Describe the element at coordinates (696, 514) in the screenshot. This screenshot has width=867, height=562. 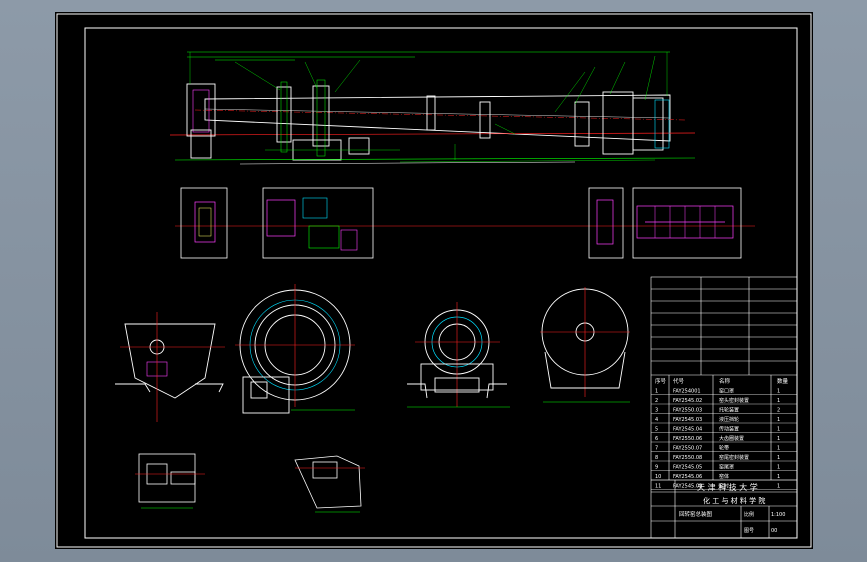
I see `title-drawing-name: 回转窑总装图` at that location.